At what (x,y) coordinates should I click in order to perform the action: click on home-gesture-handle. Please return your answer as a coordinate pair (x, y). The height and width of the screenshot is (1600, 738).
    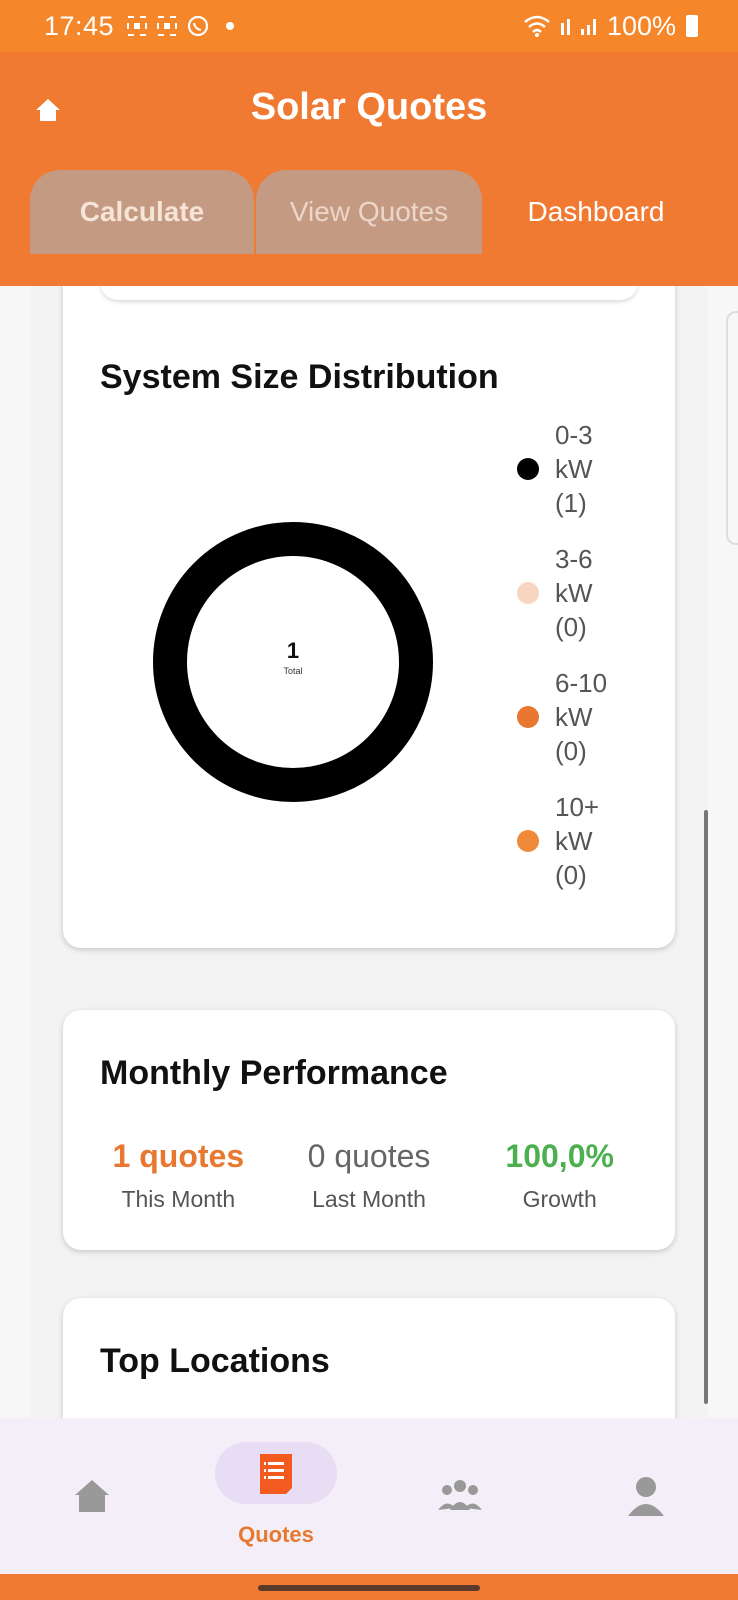
    Looking at the image, I should click on (369, 1588).